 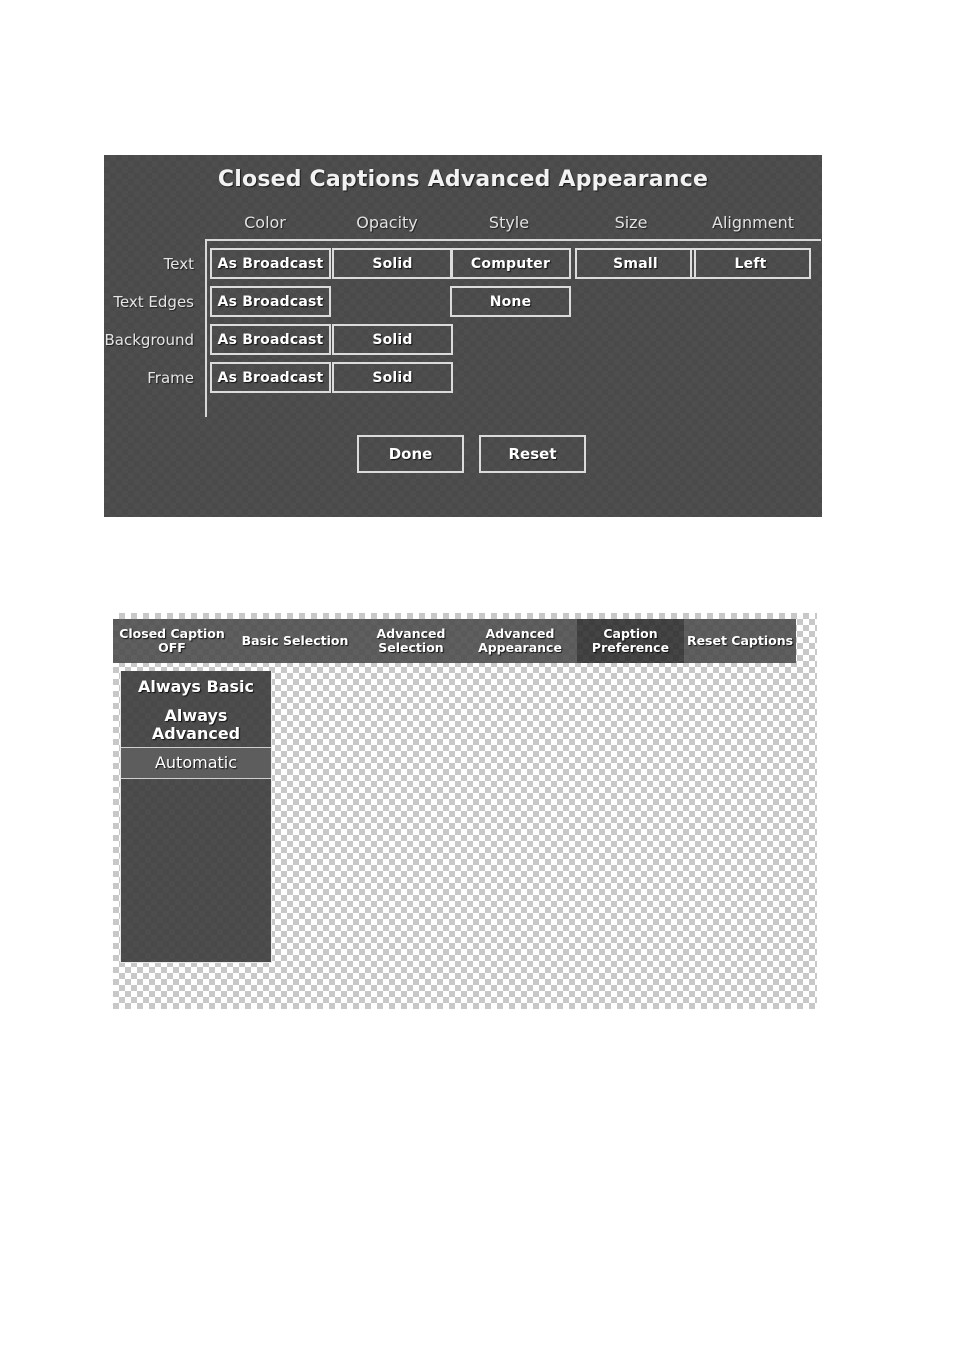 I want to click on tab-caption-preference: Caption Preference, so click(x=630, y=641).